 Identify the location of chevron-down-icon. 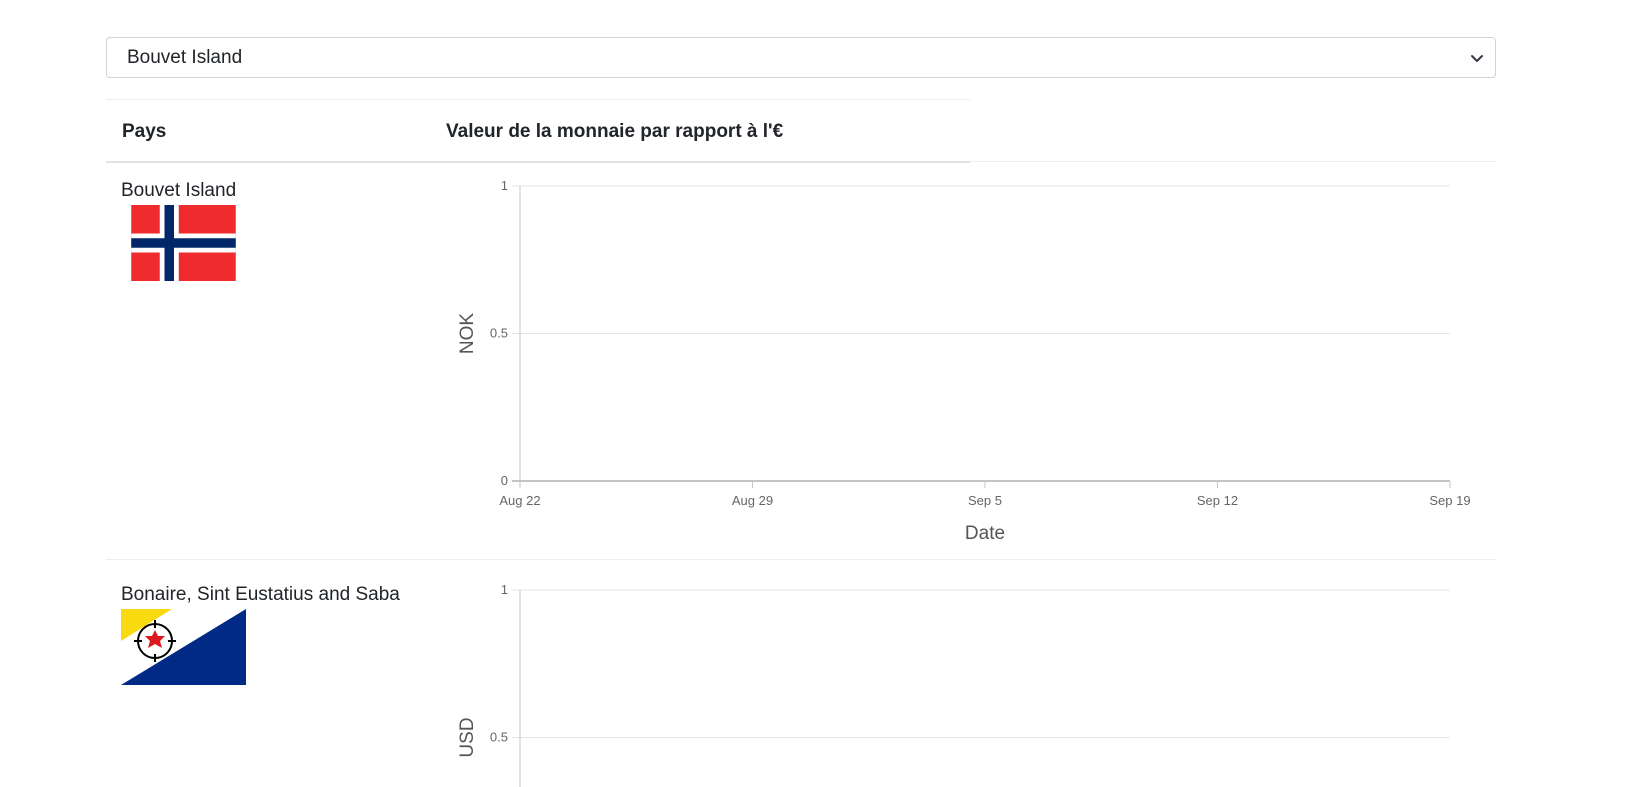
(1477, 58).